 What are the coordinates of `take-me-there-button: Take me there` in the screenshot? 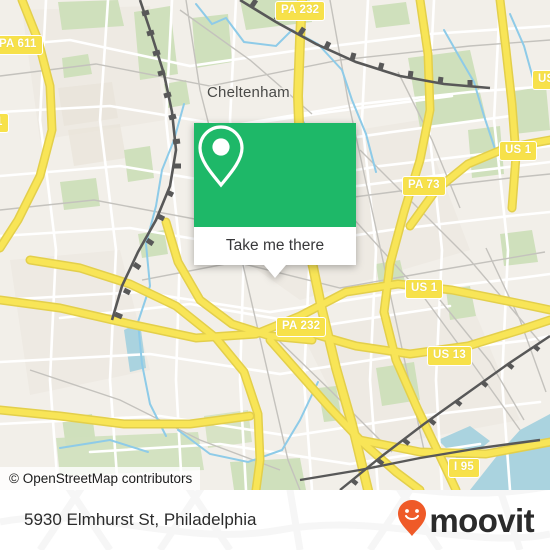 It's located at (275, 246).